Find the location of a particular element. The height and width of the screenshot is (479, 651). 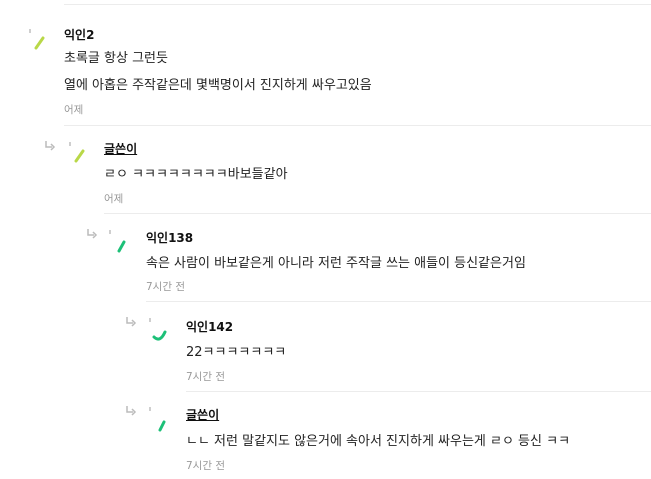

comment-author: 익인2 is located at coordinates (79, 34).